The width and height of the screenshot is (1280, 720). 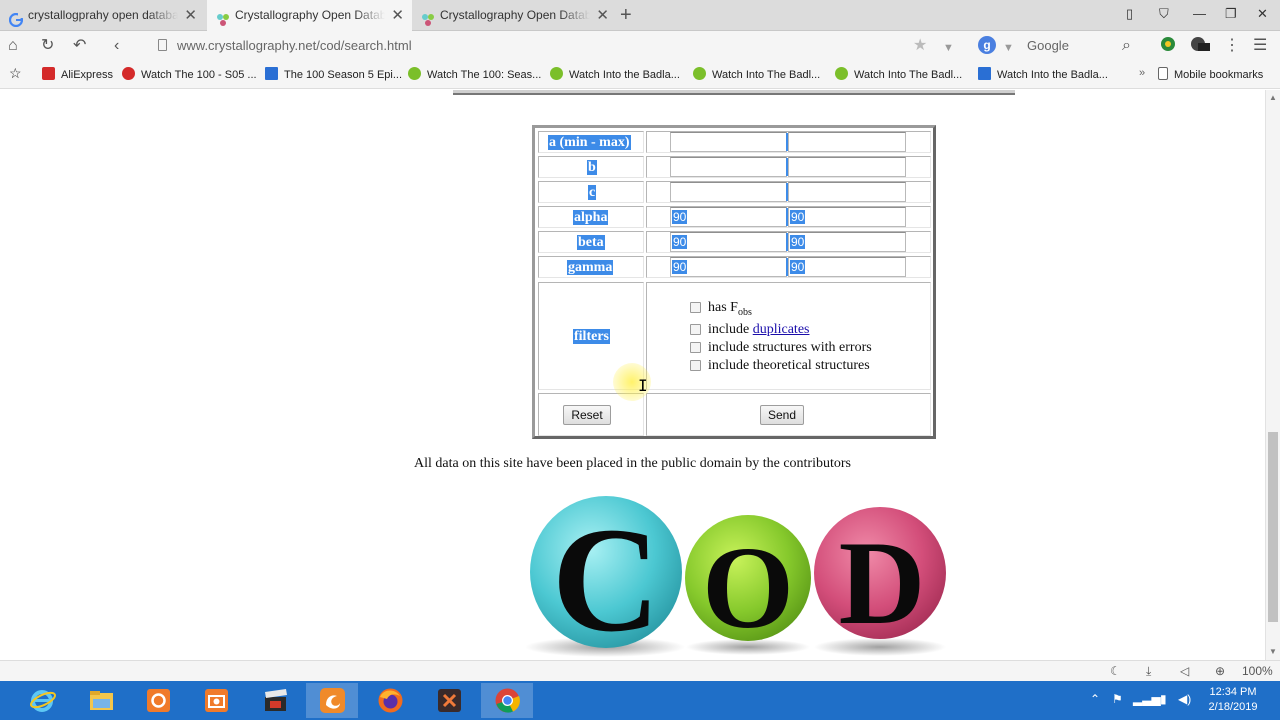 What do you see at coordinates (728, 242) in the screenshot?
I see `beta-min-input: 90` at bounding box center [728, 242].